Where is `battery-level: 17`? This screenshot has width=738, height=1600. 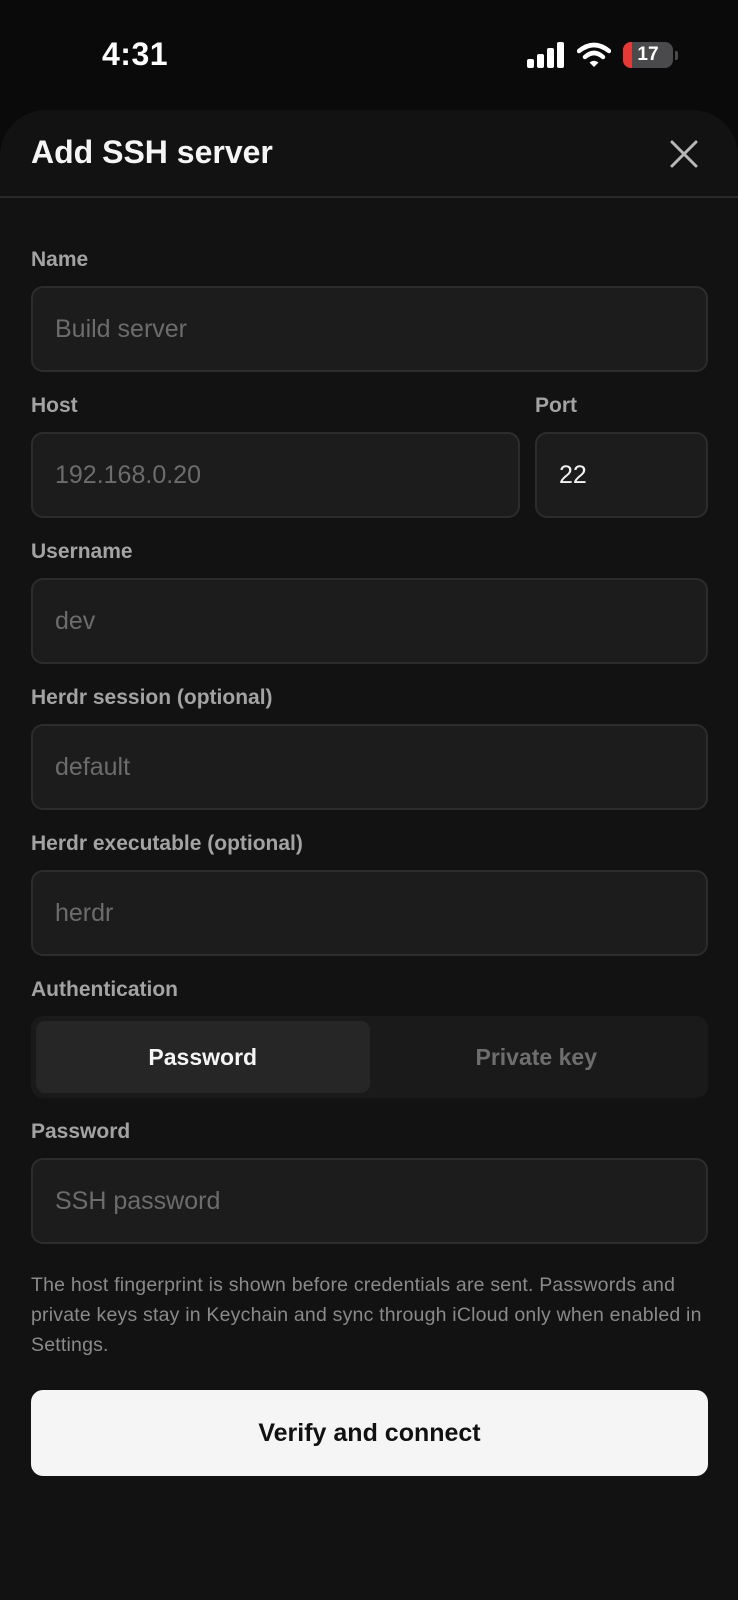
battery-level: 17 is located at coordinates (648, 54).